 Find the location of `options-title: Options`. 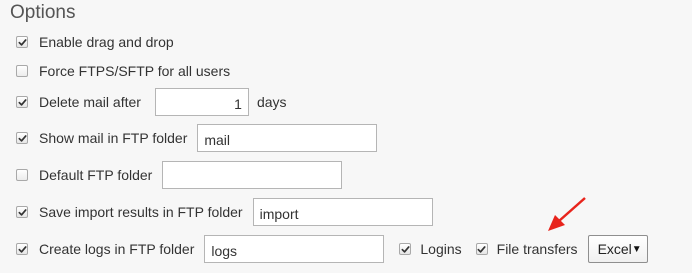

options-title: Options is located at coordinates (43, 12).